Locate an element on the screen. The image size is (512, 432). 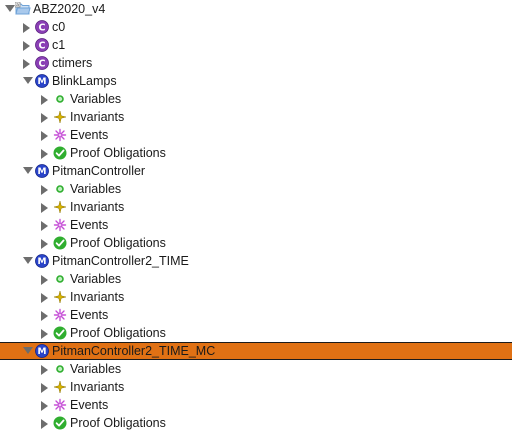
tree-item-context-c0: Cc0 is located at coordinates (256, 27).